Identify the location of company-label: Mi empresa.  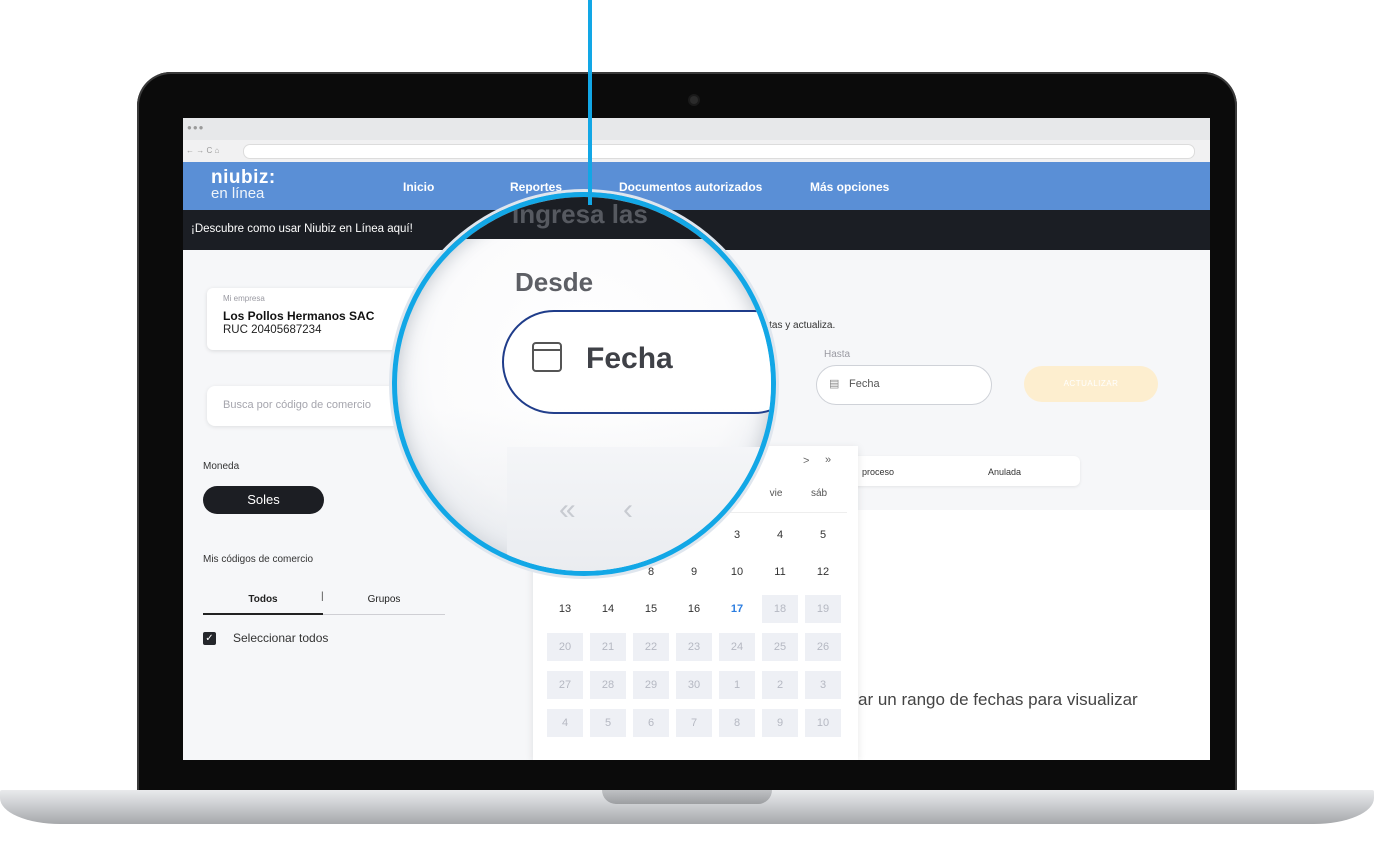
(244, 298).